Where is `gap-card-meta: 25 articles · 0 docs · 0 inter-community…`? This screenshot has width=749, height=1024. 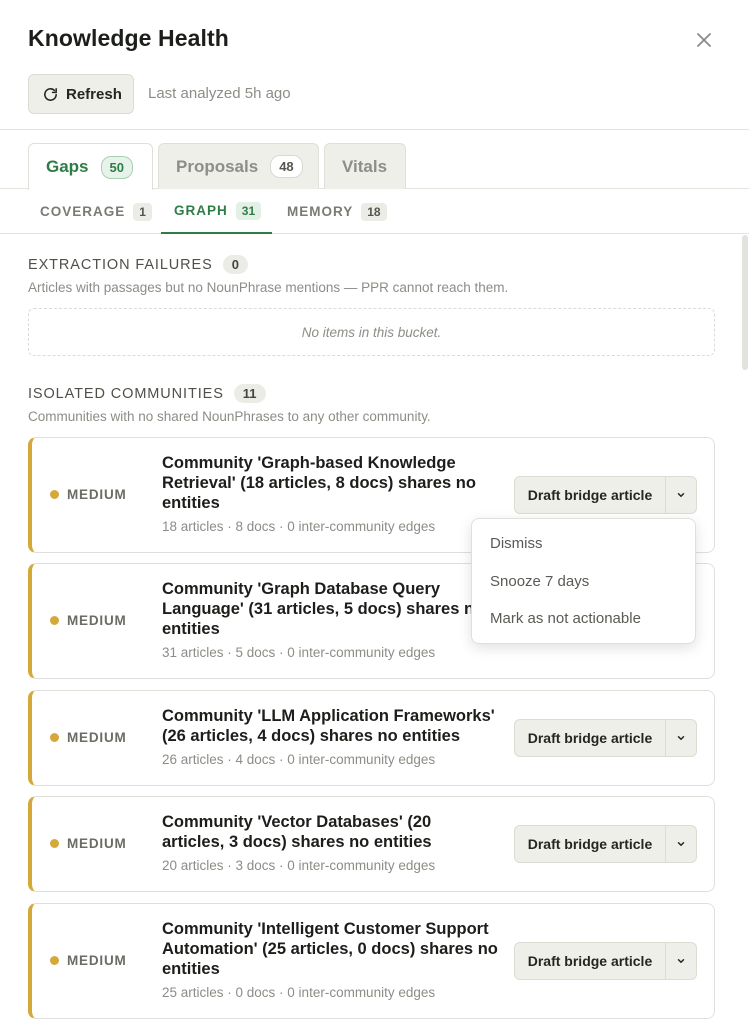 gap-card-meta: 25 articles · 0 docs · 0 inter-community… is located at coordinates (299, 992).